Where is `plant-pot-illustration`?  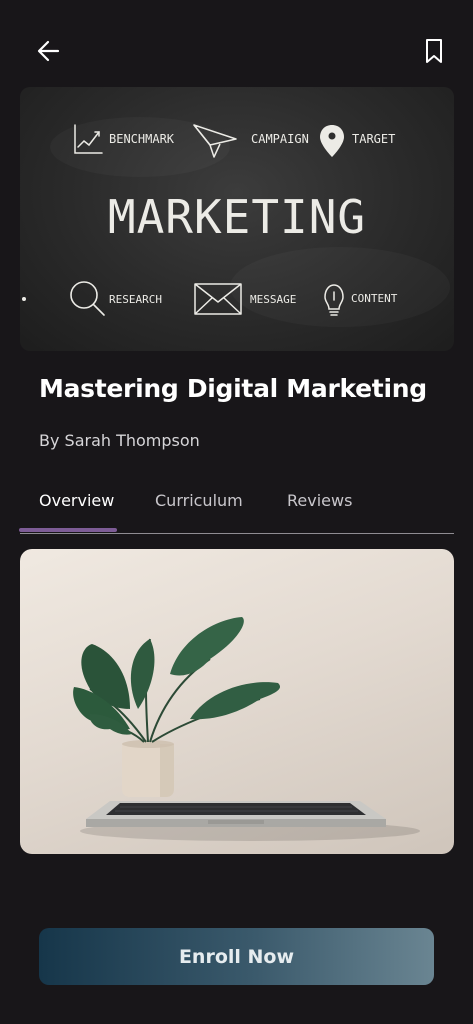
plant-pot-illustration is located at coordinates (148, 768).